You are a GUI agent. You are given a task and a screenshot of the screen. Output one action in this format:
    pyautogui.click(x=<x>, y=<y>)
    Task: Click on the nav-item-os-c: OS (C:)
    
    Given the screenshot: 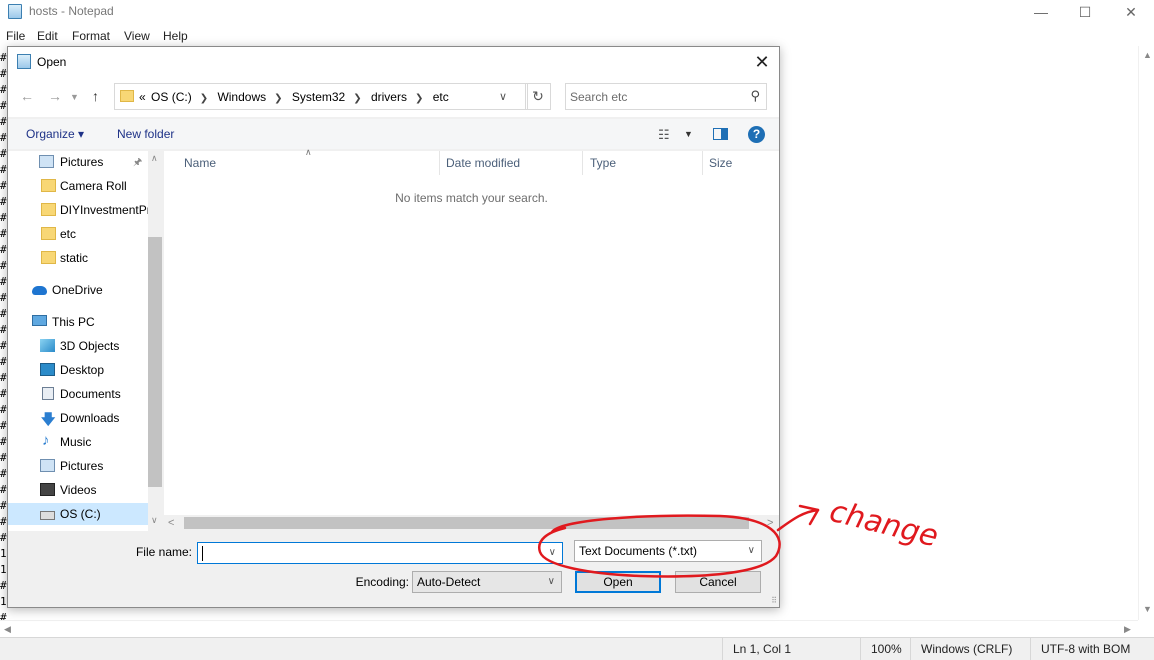 What is the action you would take?
    pyautogui.click(x=78, y=514)
    